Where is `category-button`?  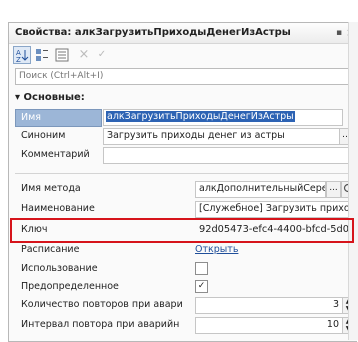 category-button is located at coordinates (42, 55).